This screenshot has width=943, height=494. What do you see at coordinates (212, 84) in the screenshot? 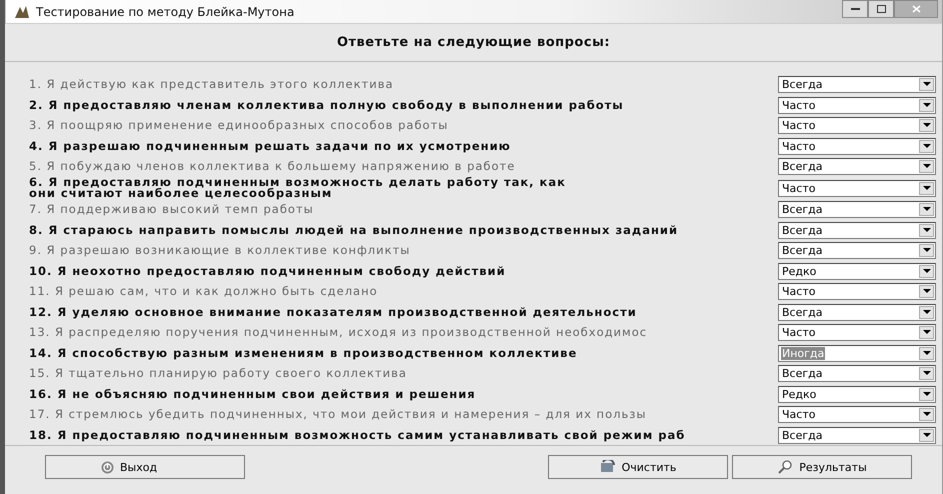
I see `question-text: 1. Я действую как представитель этого коллектива` at bounding box center [212, 84].